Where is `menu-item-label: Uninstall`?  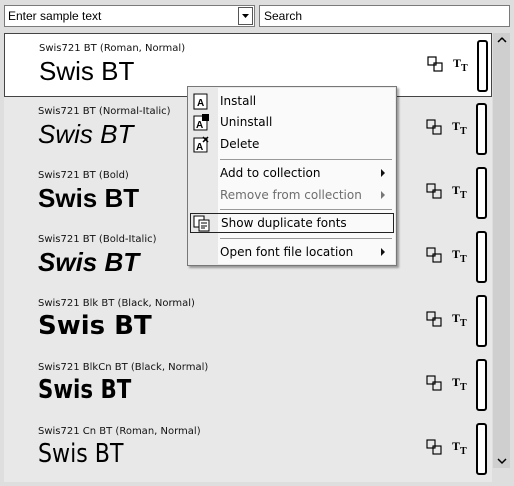
menu-item-label: Uninstall is located at coordinates (246, 122).